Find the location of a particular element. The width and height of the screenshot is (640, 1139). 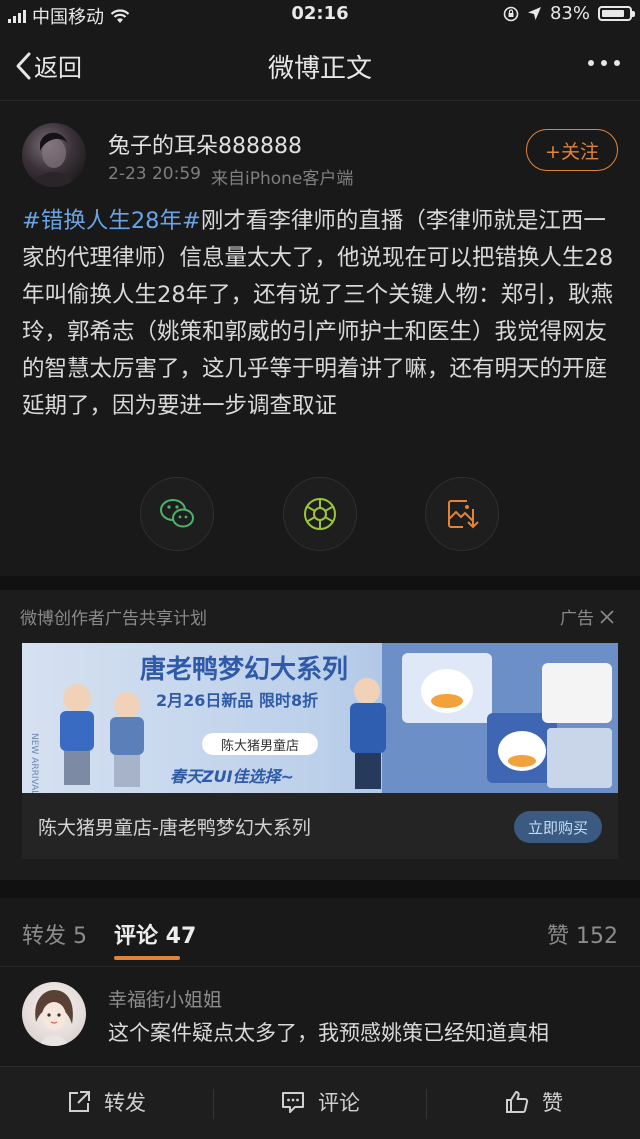

share-wechat-button is located at coordinates (177, 514).